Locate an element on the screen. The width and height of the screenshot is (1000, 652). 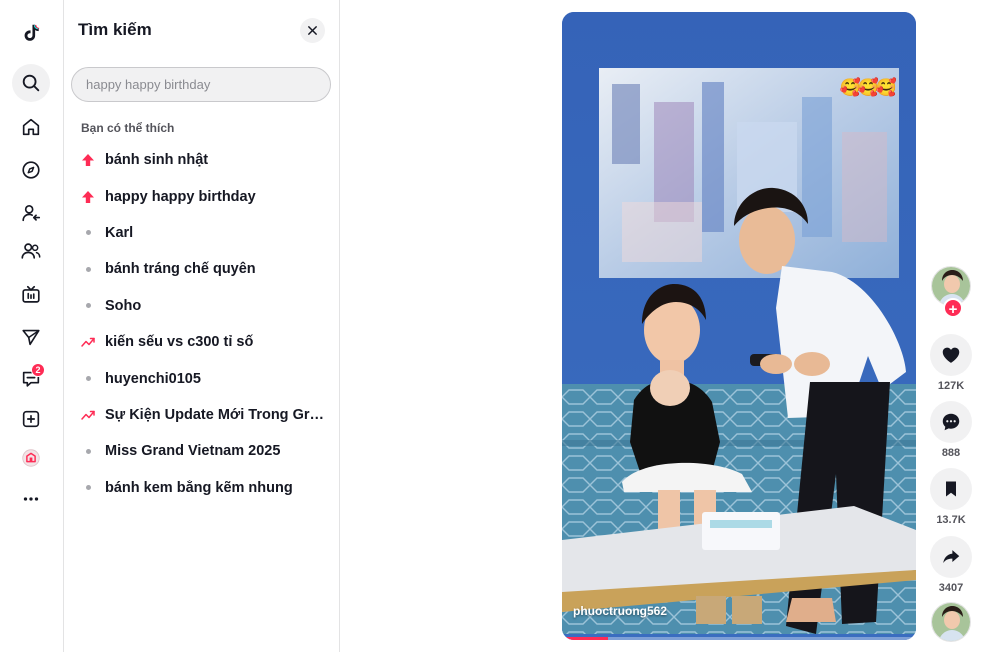
suggestion-label: Karl is located at coordinates (119, 232).